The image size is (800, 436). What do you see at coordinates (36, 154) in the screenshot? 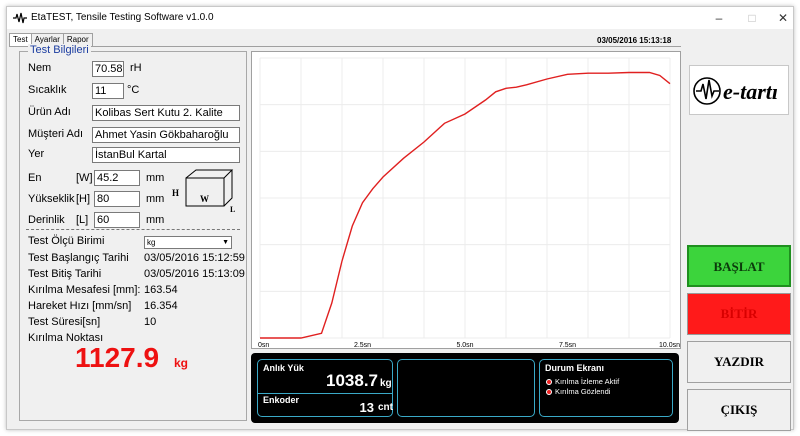
I see `location-label: Yer` at bounding box center [36, 154].